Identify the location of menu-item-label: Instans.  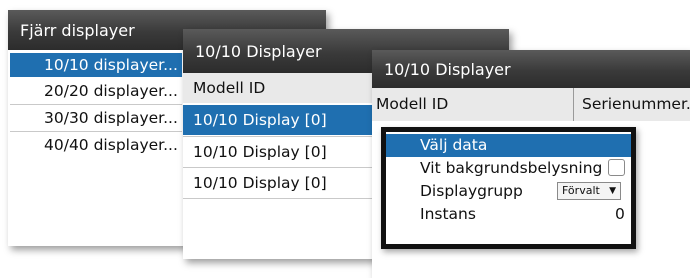
(448, 214).